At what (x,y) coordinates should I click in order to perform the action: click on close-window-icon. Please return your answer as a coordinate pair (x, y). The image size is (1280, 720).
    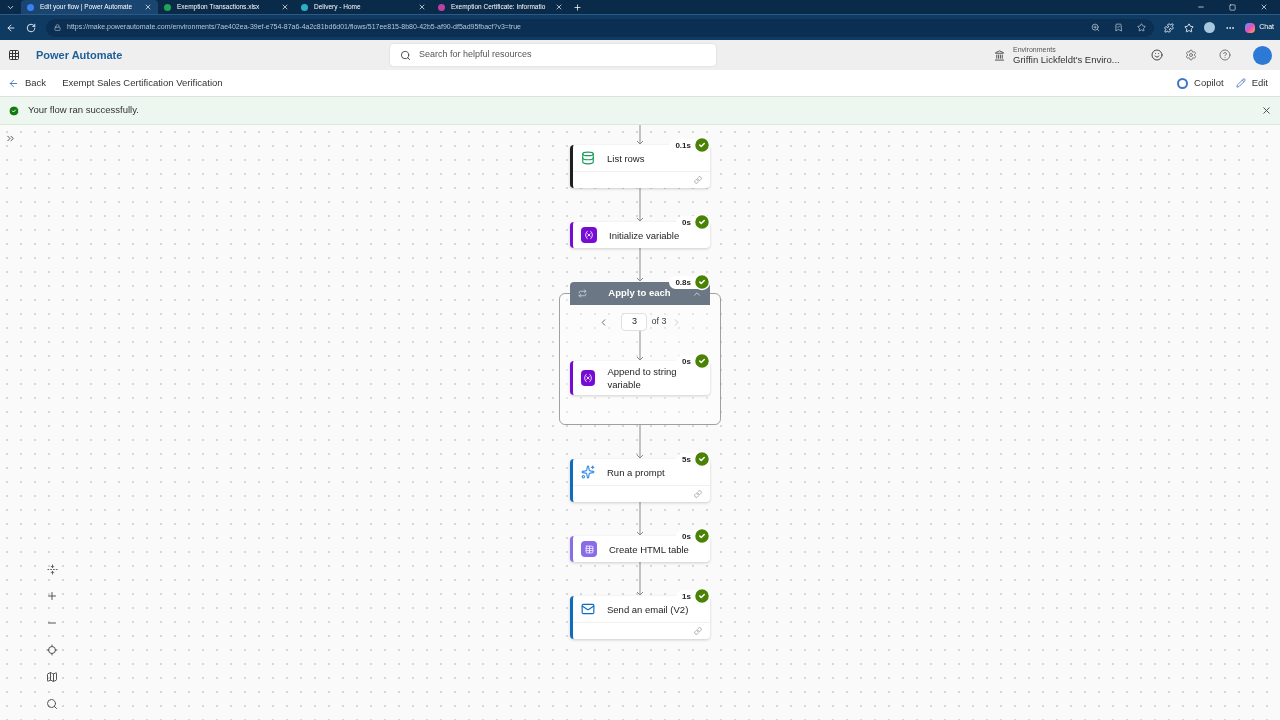
    Looking at the image, I should click on (1264, 7).